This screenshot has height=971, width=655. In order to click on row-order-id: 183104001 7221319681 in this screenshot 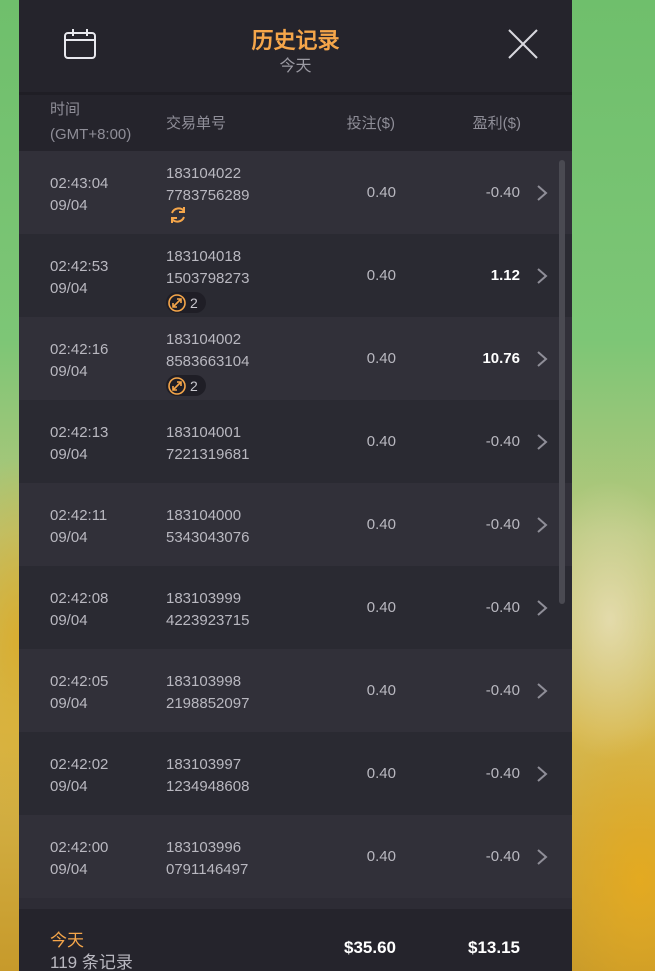, I will do `click(208, 443)`.